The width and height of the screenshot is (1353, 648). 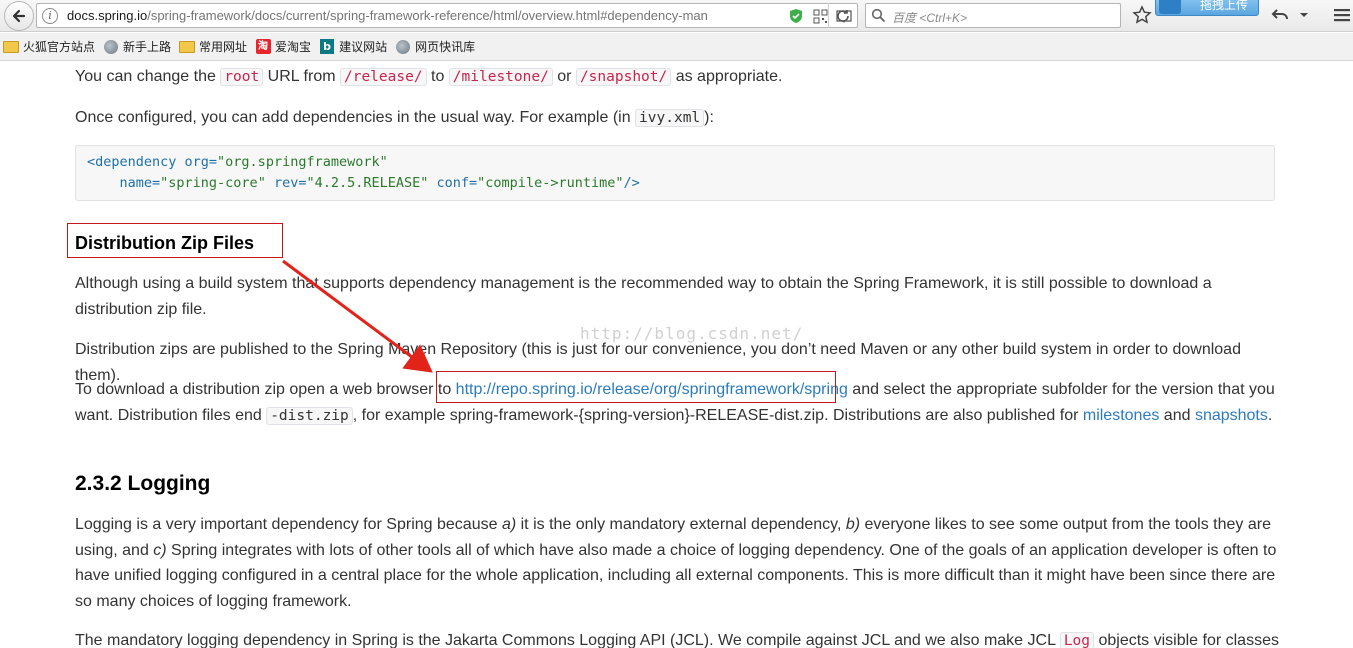 What do you see at coordinates (147, 47) in the screenshot?
I see `bookmark-label: 新手上路` at bounding box center [147, 47].